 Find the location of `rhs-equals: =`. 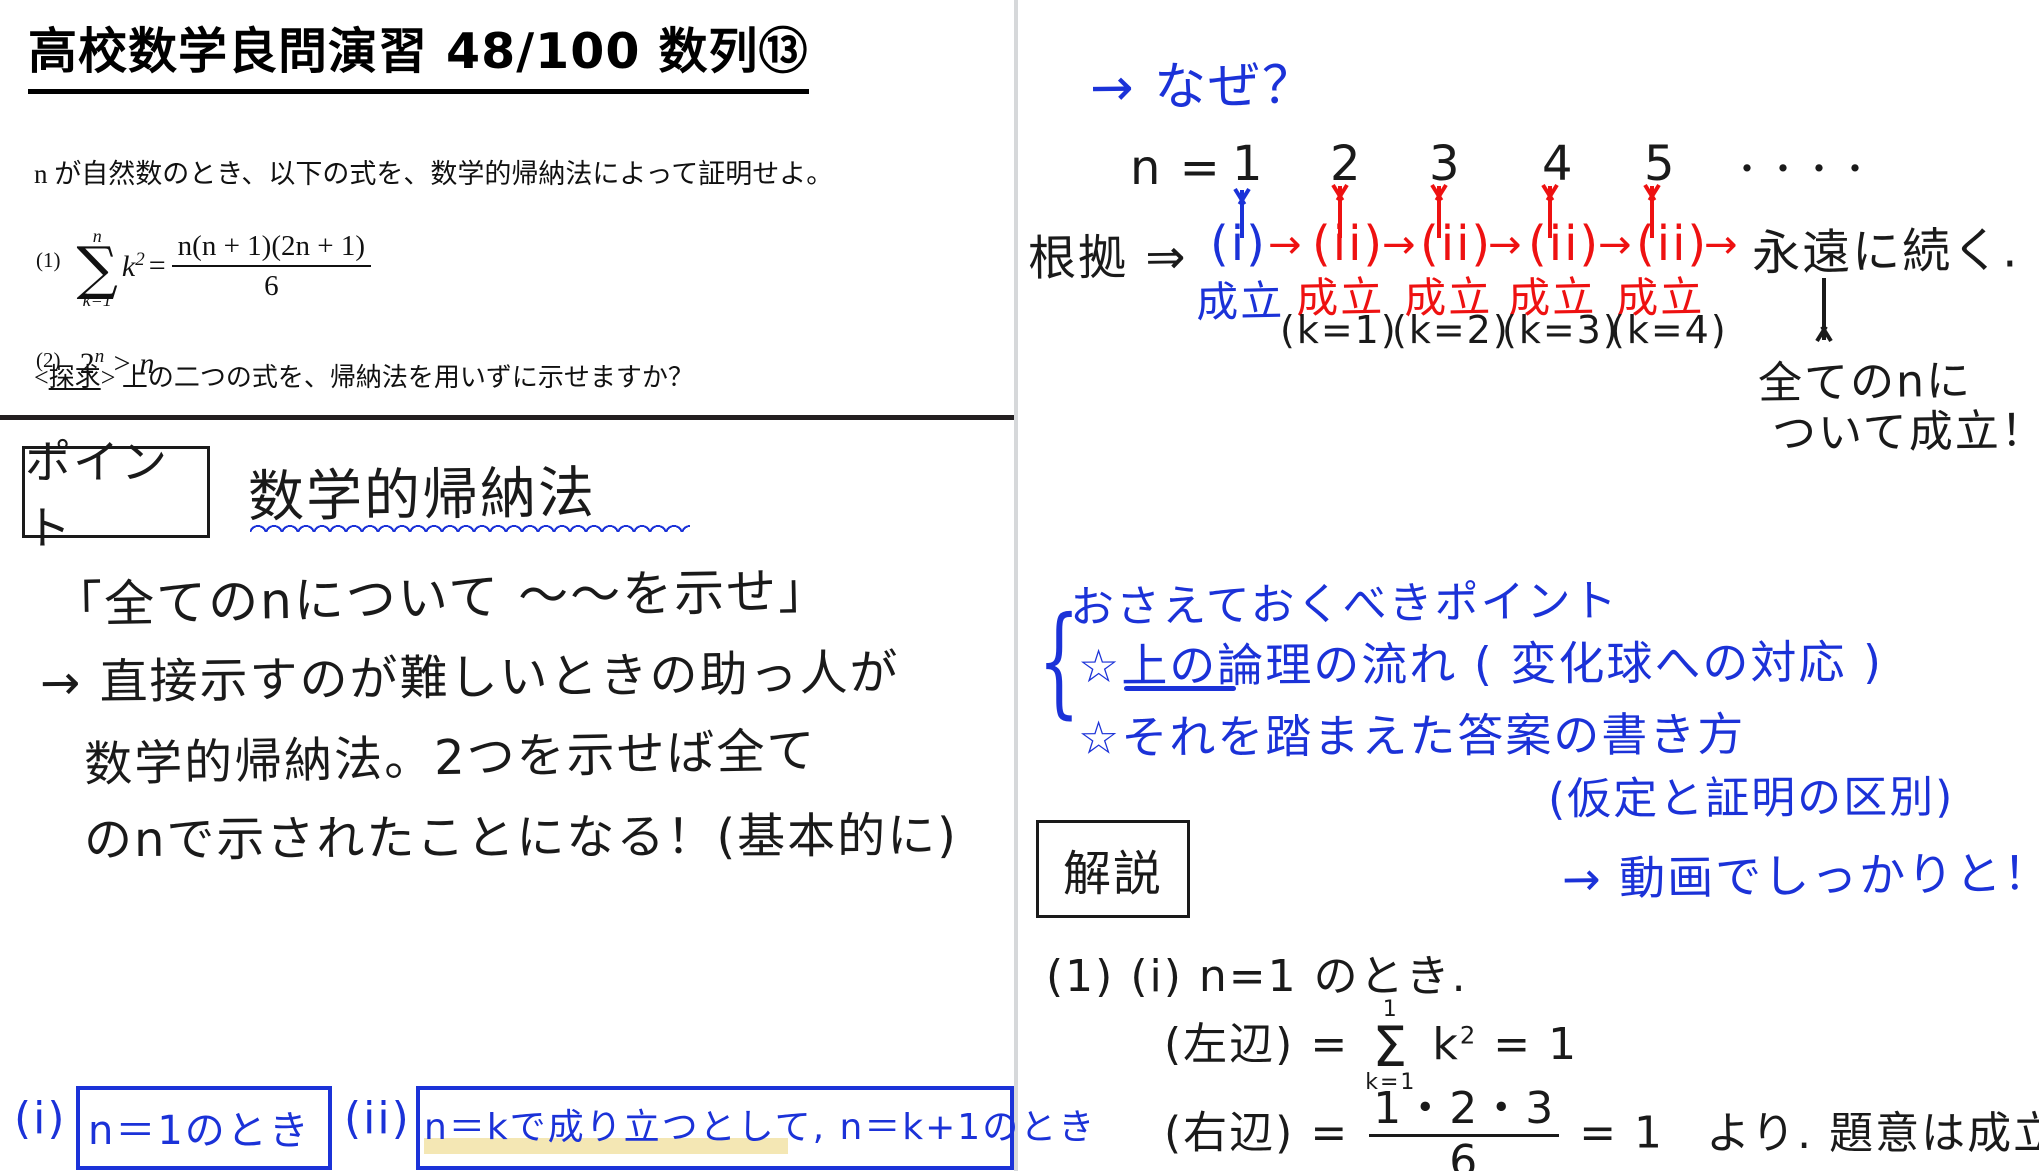

rhs-equals: = is located at coordinates (1330, 1133).